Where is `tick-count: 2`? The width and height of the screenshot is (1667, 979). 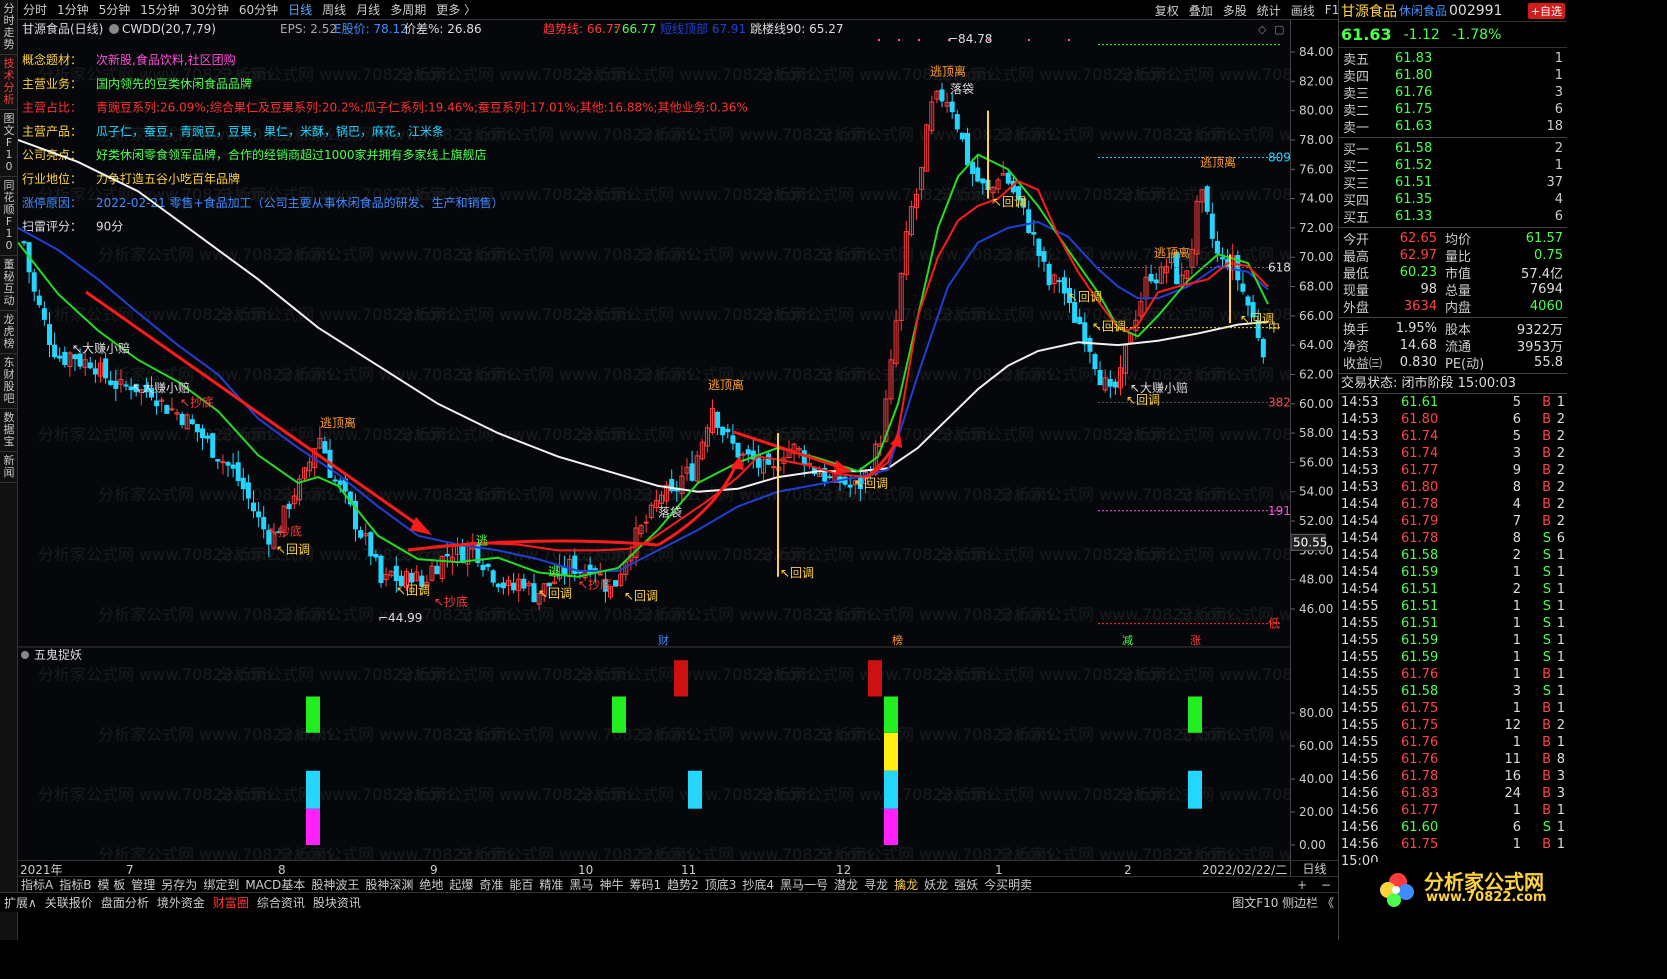 tick-count: 2 is located at coordinates (1560, 725).